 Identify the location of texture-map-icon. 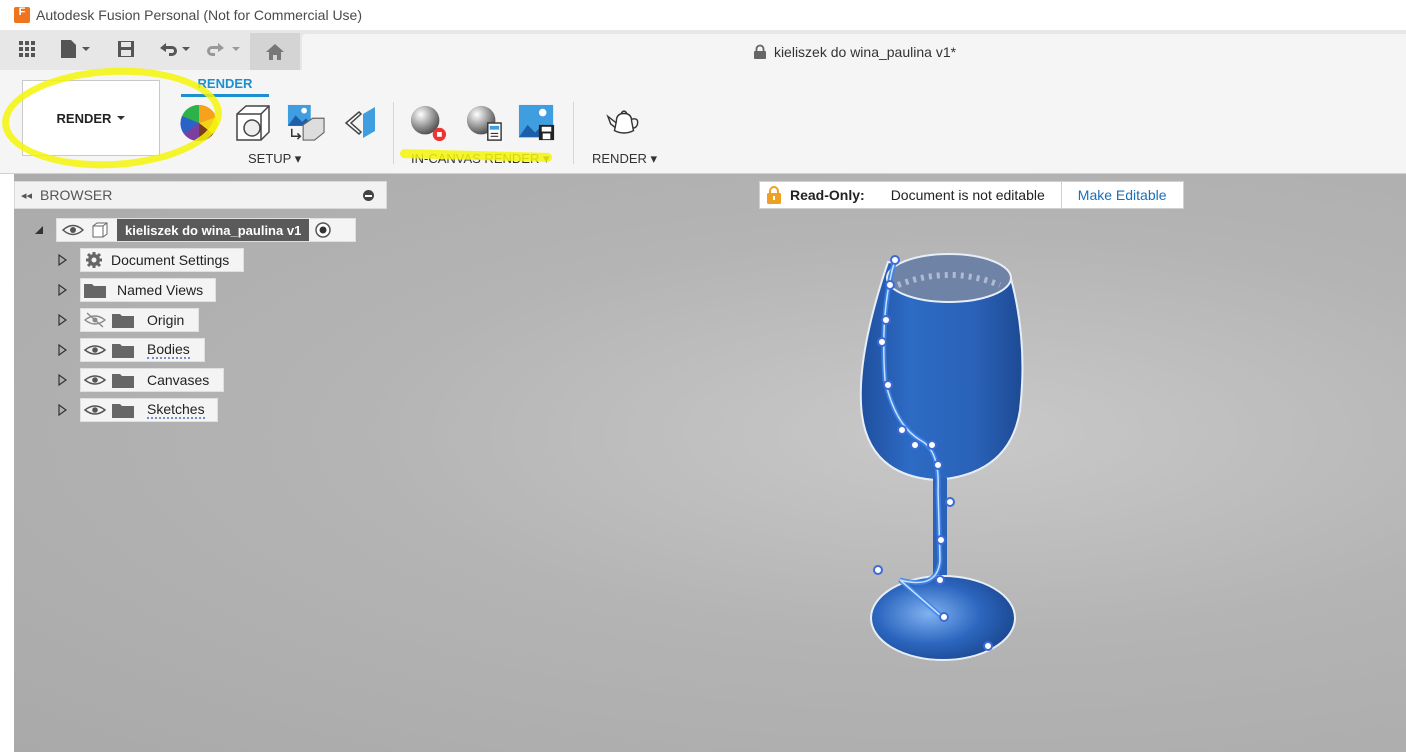
(306, 123).